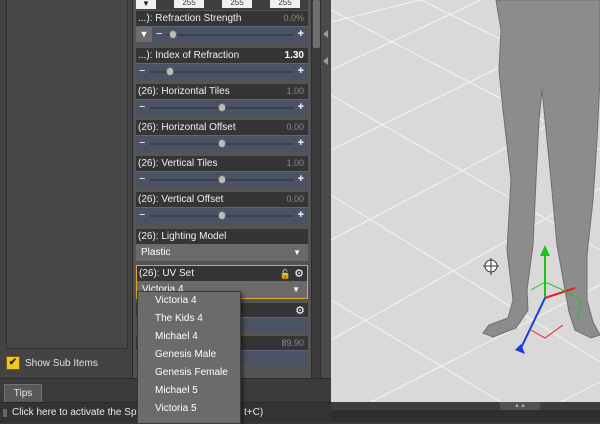 The image size is (600, 424). What do you see at coordinates (156, 252) in the screenshot?
I see `dropdown-value: Plastic` at bounding box center [156, 252].